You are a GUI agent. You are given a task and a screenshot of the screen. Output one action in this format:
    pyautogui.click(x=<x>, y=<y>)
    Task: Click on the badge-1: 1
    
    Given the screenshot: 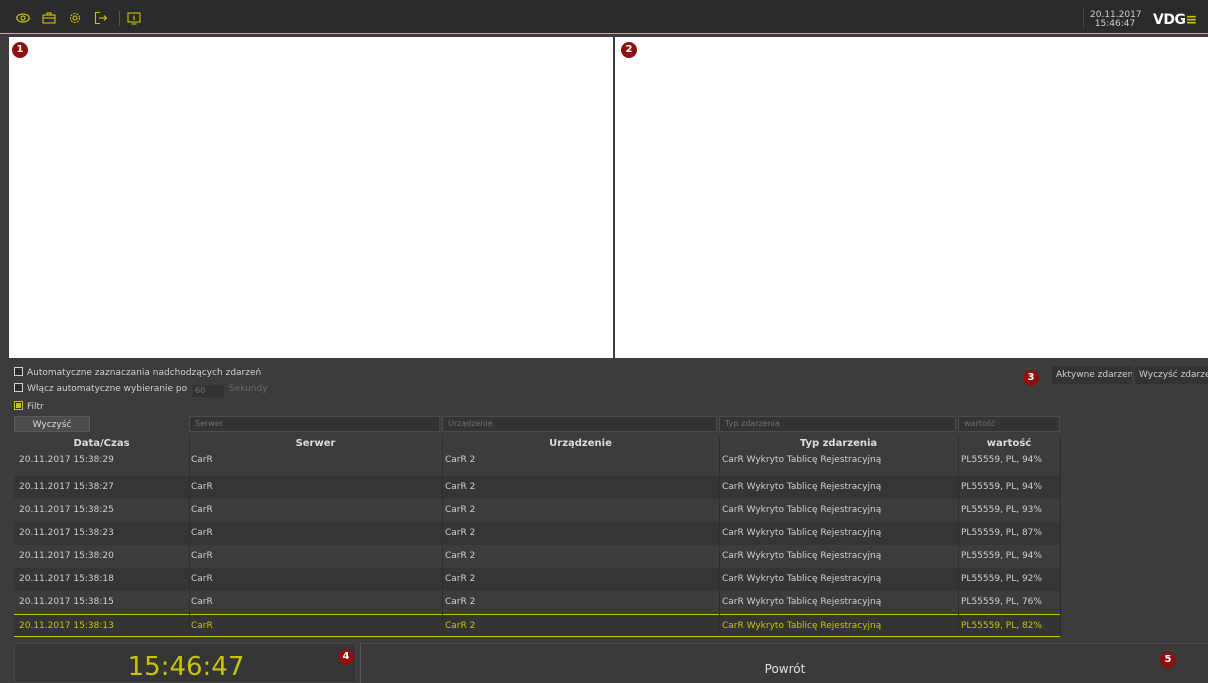 What is the action you would take?
    pyautogui.click(x=20, y=50)
    